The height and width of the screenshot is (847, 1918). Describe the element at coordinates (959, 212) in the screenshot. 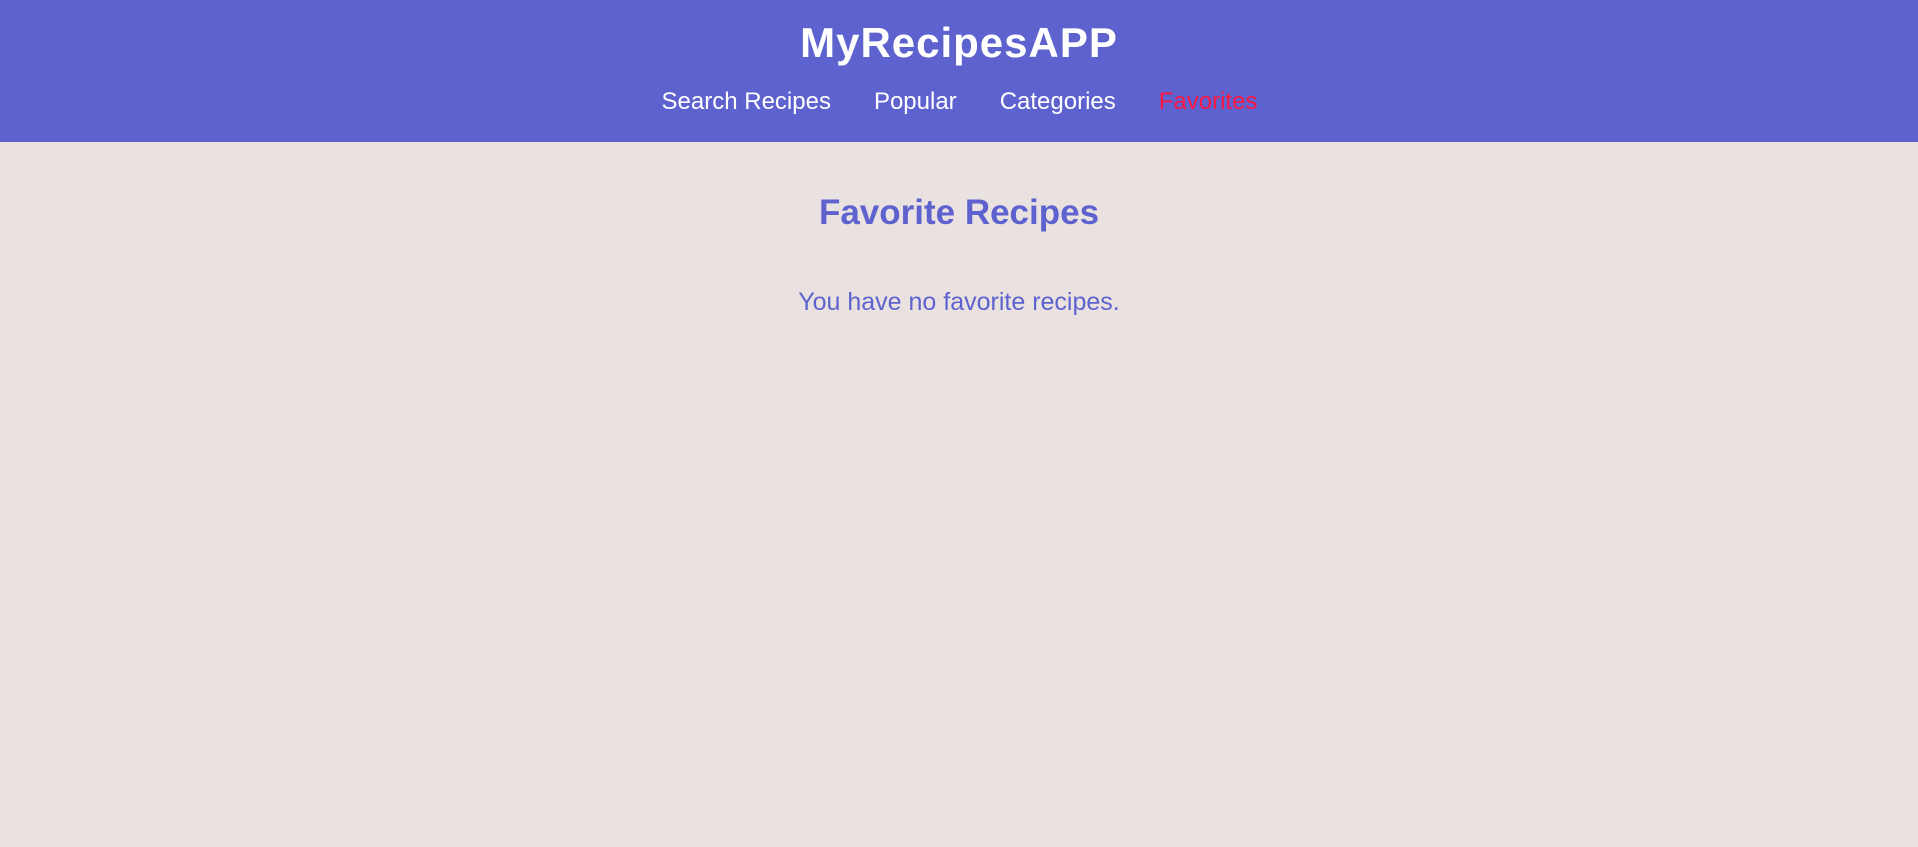

I see `page-title: Favorite Recipes` at that location.